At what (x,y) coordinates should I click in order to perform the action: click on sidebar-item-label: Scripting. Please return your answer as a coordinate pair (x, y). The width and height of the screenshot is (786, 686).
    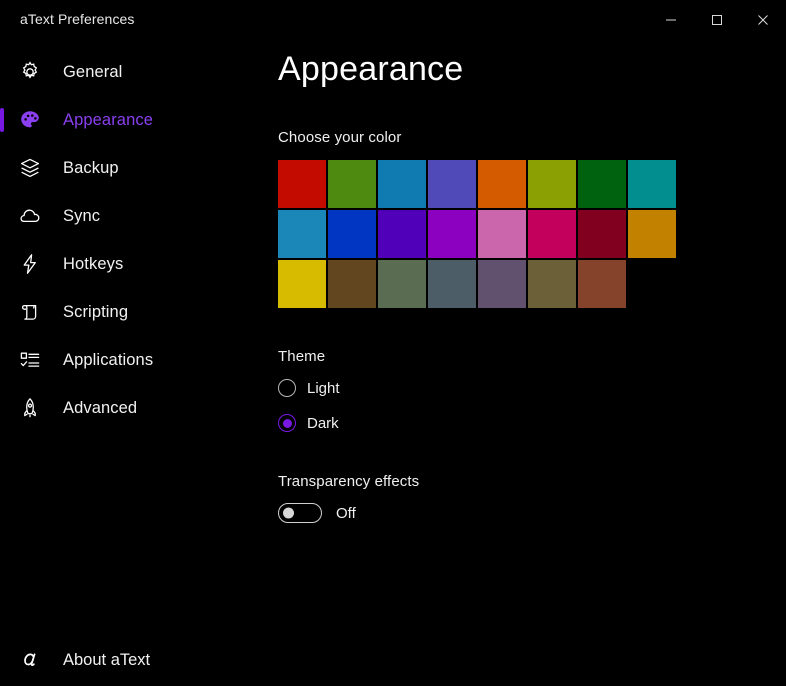
    Looking at the image, I should click on (96, 311).